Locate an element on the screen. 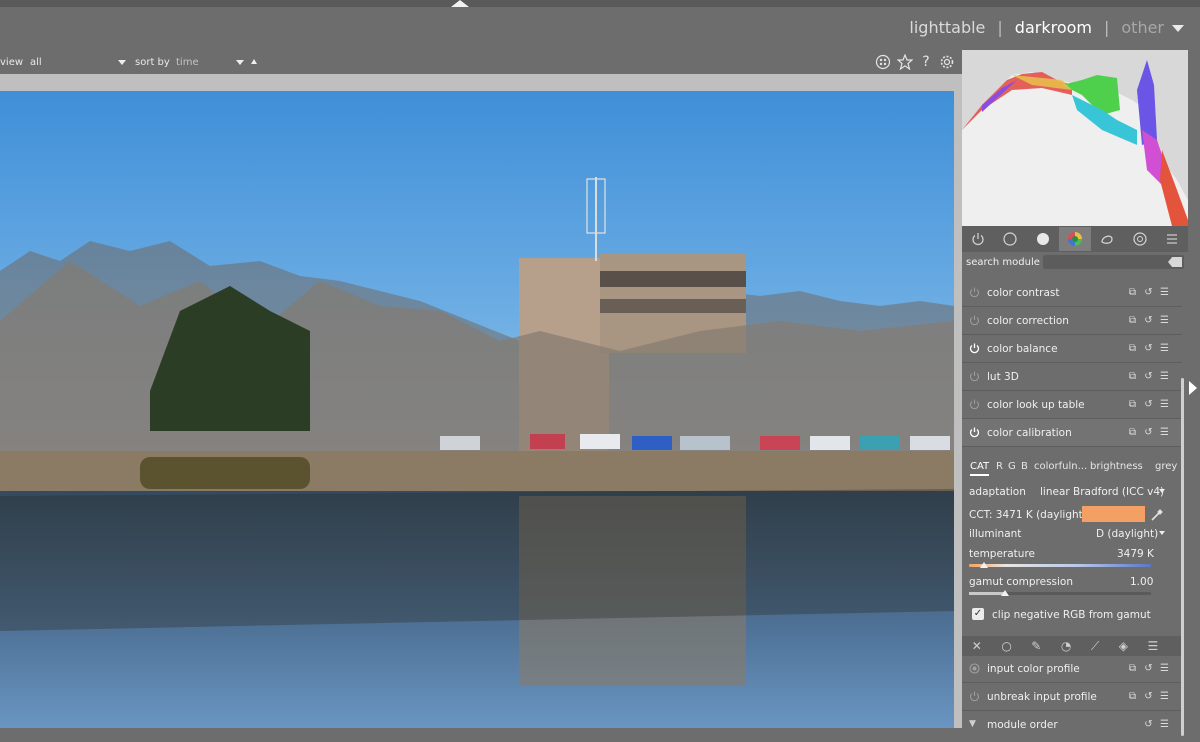 This screenshot has width=1200, height=742. module-lut-3d: lut 3D ⧉ ↺ ☰ is located at coordinates (1072, 377).